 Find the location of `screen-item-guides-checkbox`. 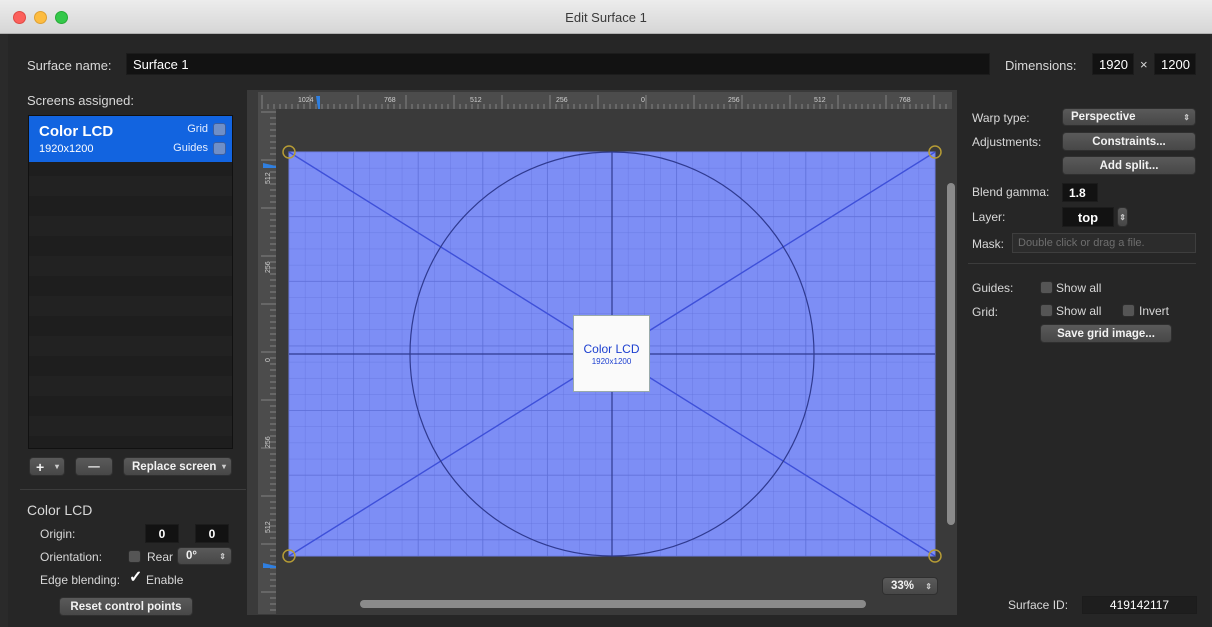

screen-item-guides-checkbox is located at coordinates (219, 148).